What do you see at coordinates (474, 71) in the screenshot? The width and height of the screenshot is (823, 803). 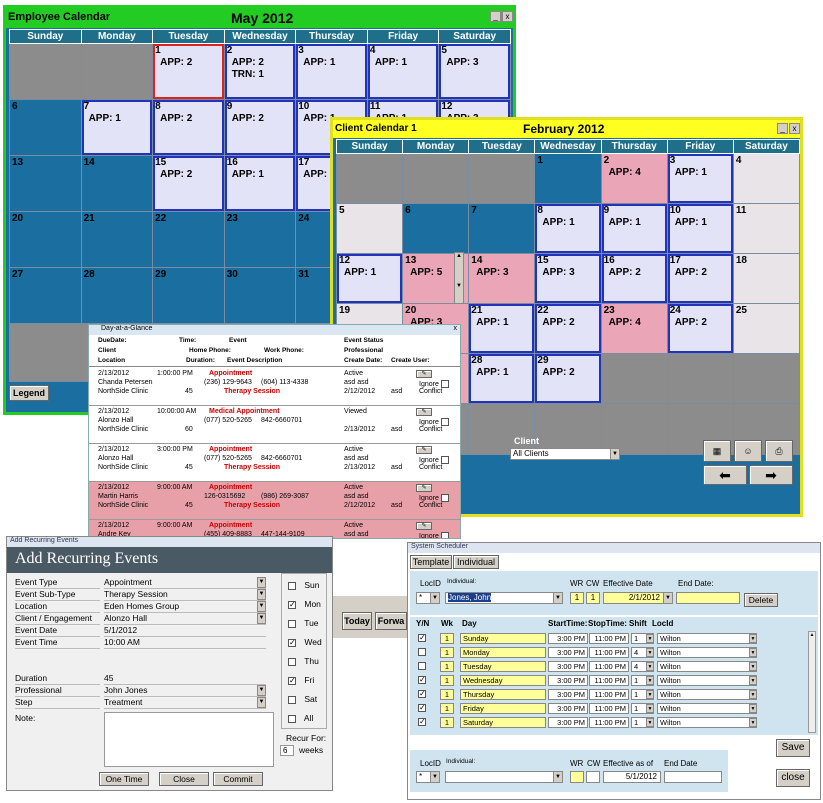 I see `calendar-day-cell: 5 APP: 3` at bounding box center [474, 71].